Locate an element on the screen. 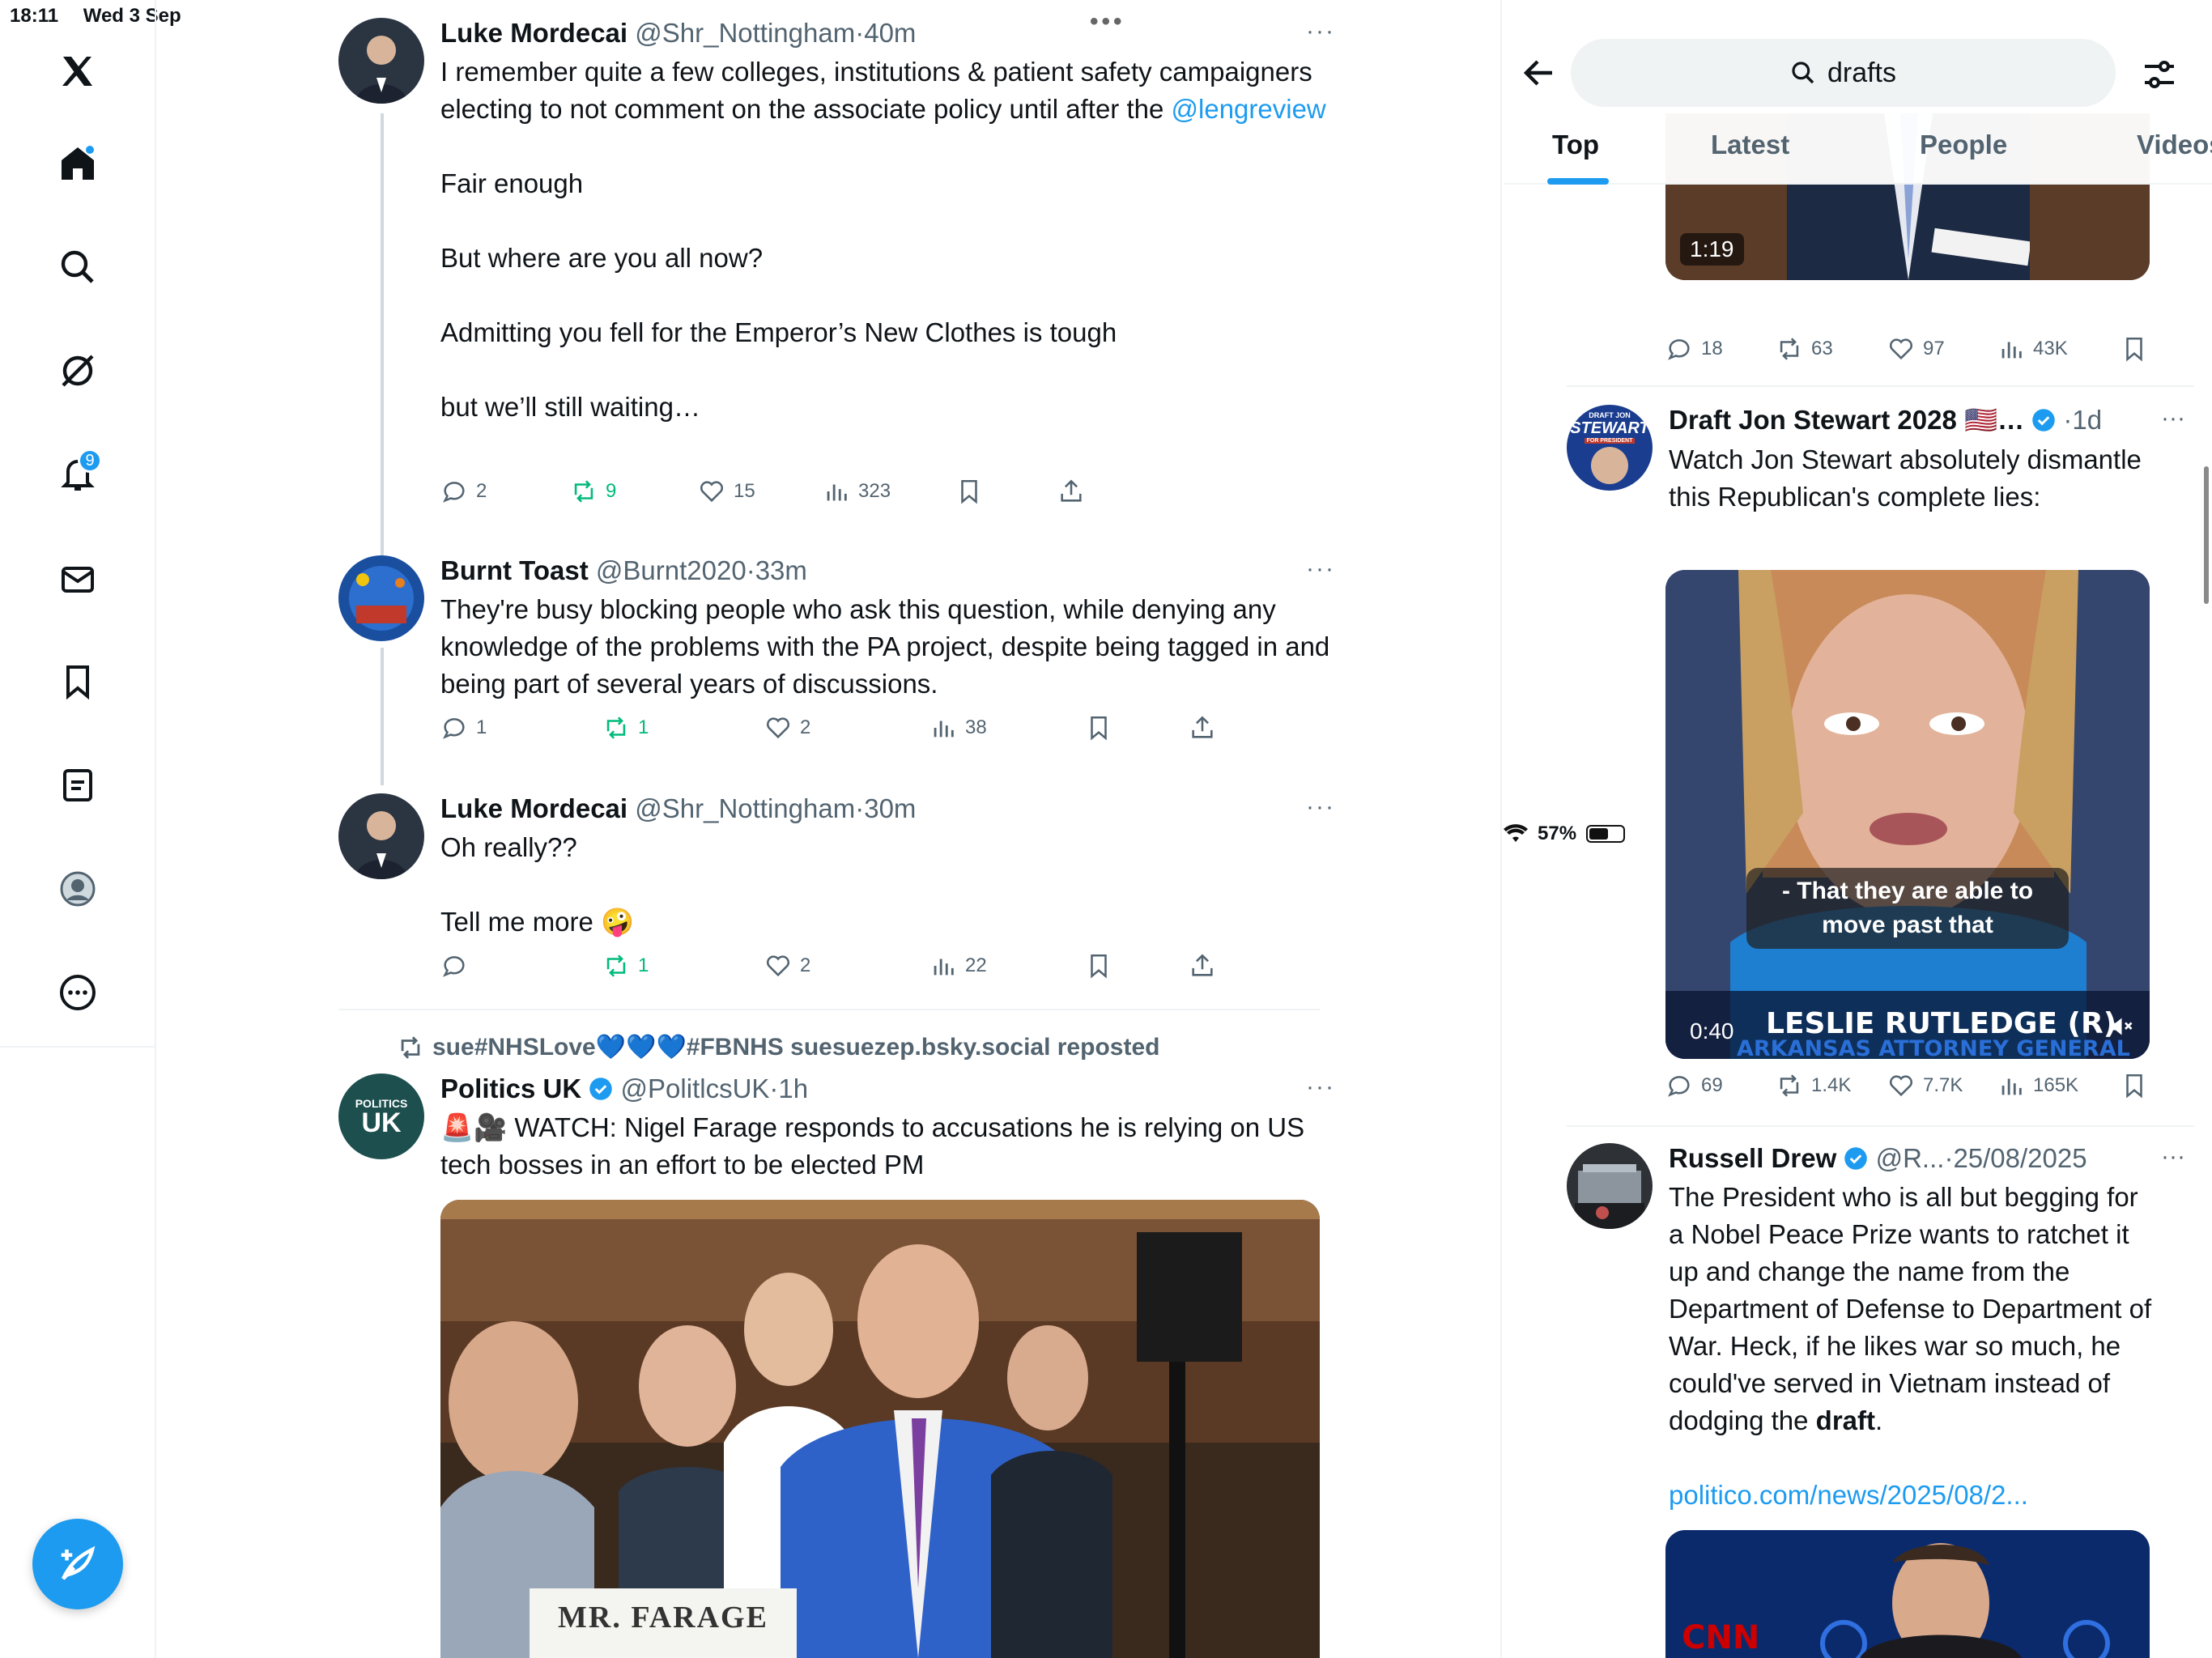  author-handle: @PolitlcsUK is located at coordinates (695, 1088).